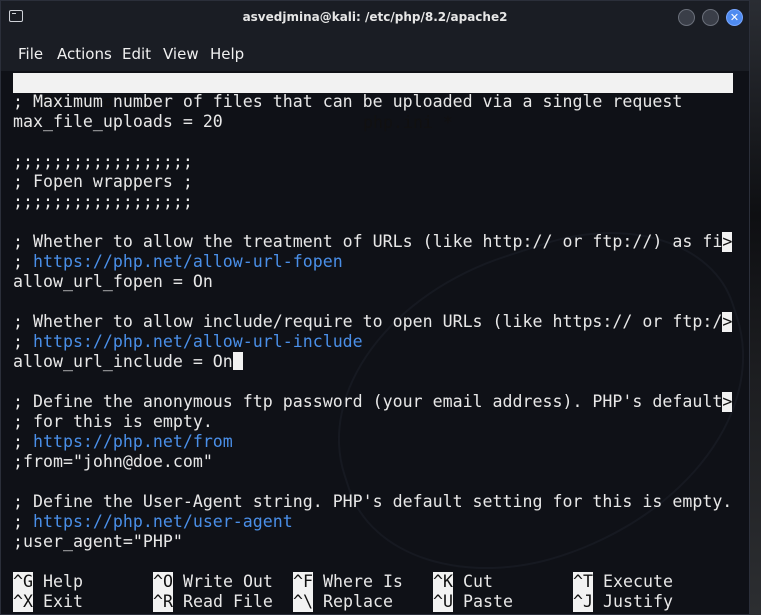 This screenshot has height=615, width=761. I want to click on shortcut-where-is: ^F Where Is, so click(348, 582).